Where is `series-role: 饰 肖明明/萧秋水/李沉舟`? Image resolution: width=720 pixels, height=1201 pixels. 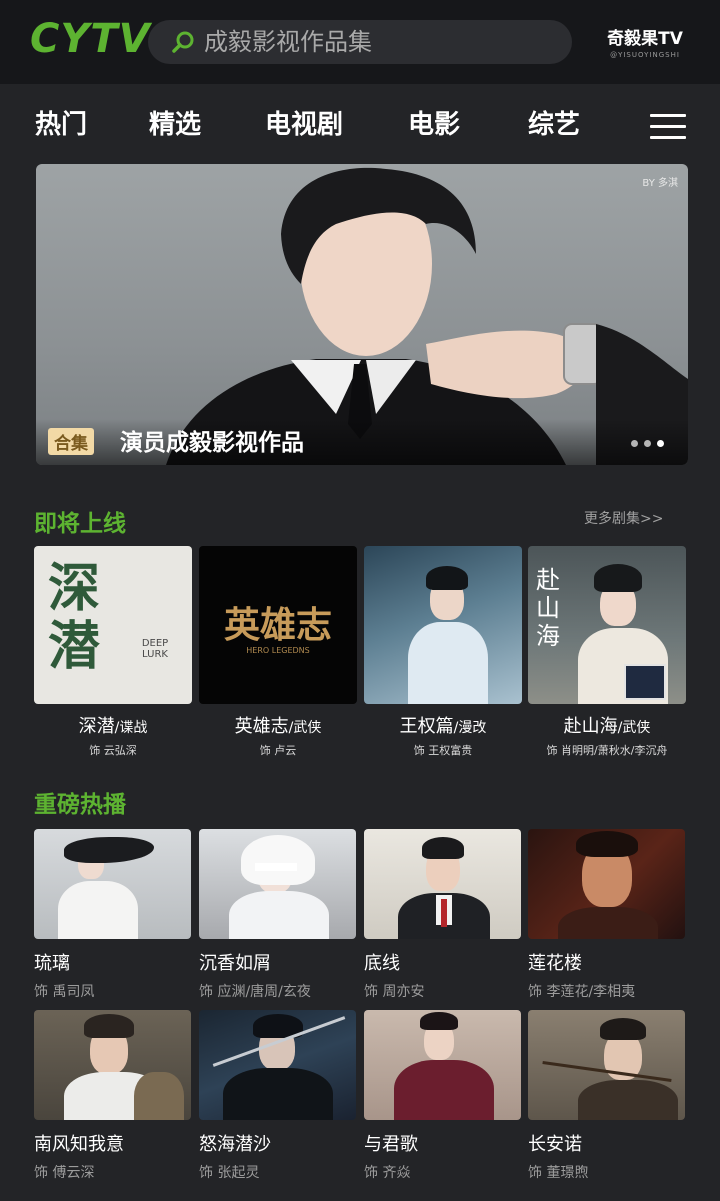 series-role: 饰 肖明明/萧秋水/李沉舟 is located at coordinates (607, 750).